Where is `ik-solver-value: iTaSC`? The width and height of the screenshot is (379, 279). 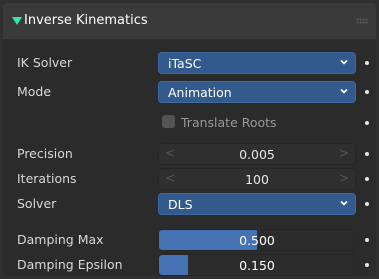 ik-solver-value: iTaSC is located at coordinates (185, 63).